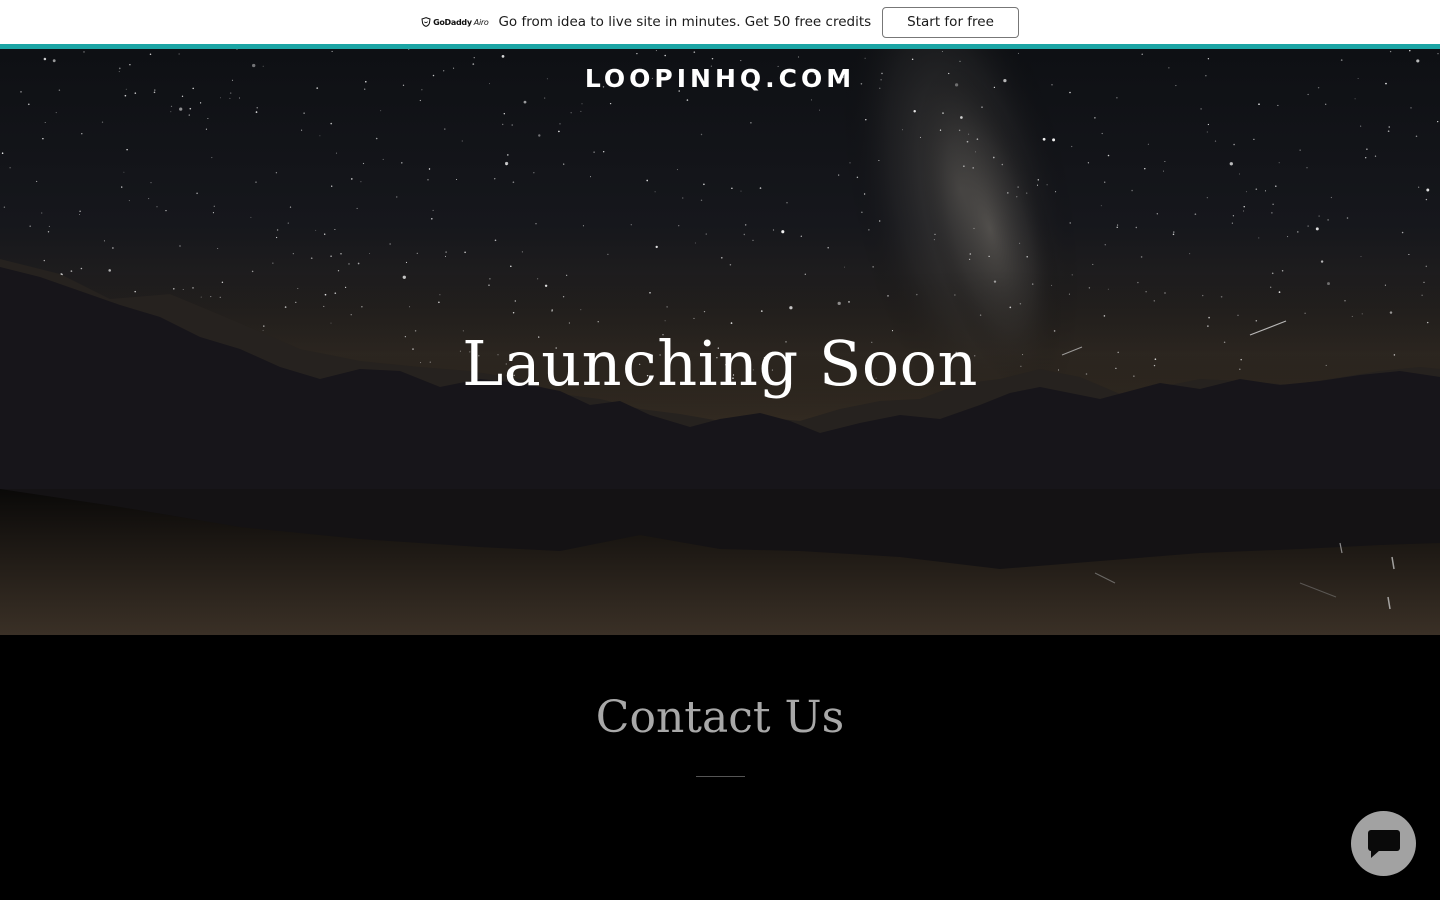 The height and width of the screenshot is (900, 1440). I want to click on hero-heading: Launching Soon, so click(720, 363).